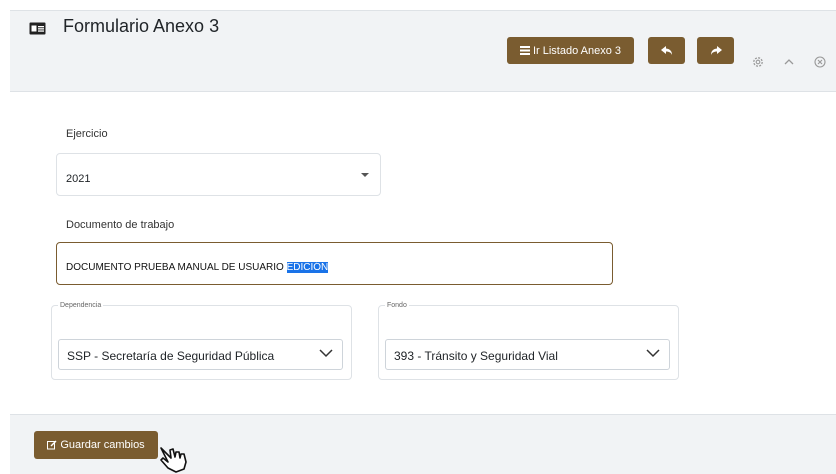 The width and height of the screenshot is (836, 474). What do you see at coordinates (78, 179) in the screenshot?
I see `ejercicio-value: 2021` at bounding box center [78, 179].